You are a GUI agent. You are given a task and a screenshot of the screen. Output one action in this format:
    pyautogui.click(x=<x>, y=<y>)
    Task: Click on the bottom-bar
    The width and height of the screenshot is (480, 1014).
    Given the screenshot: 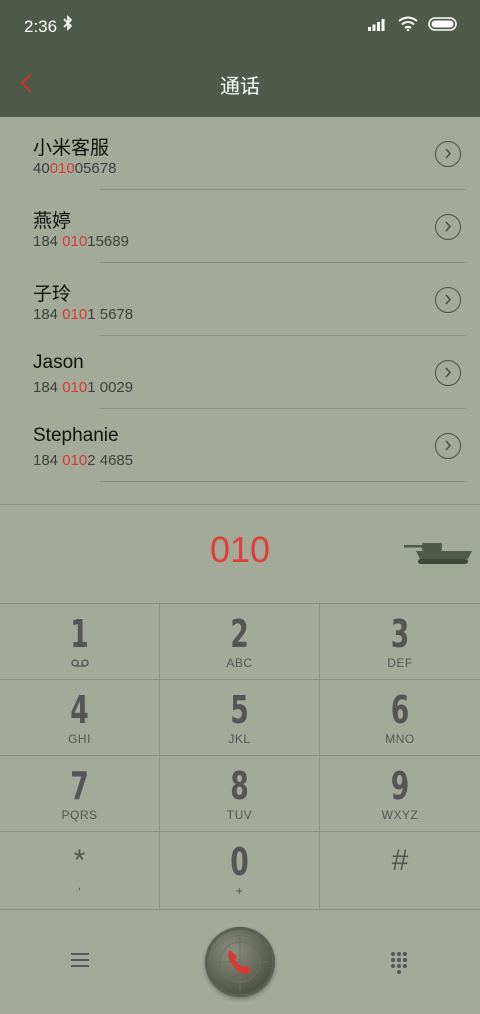 What is the action you would take?
    pyautogui.click(x=240, y=961)
    